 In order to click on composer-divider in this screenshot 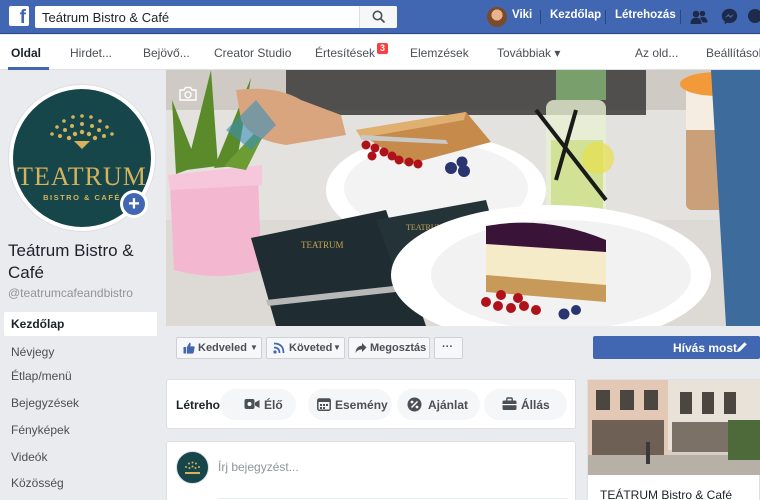, I will do `click(393, 498)`.